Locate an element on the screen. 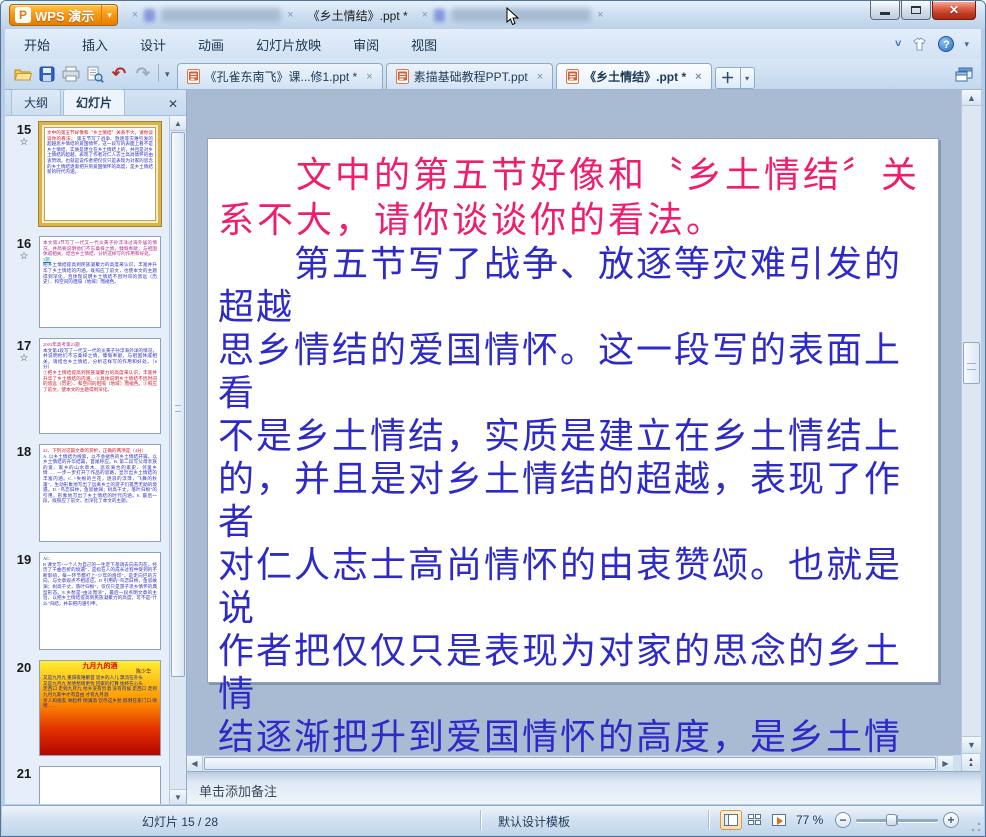  close-button: ✕ is located at coordinates (954, 10).